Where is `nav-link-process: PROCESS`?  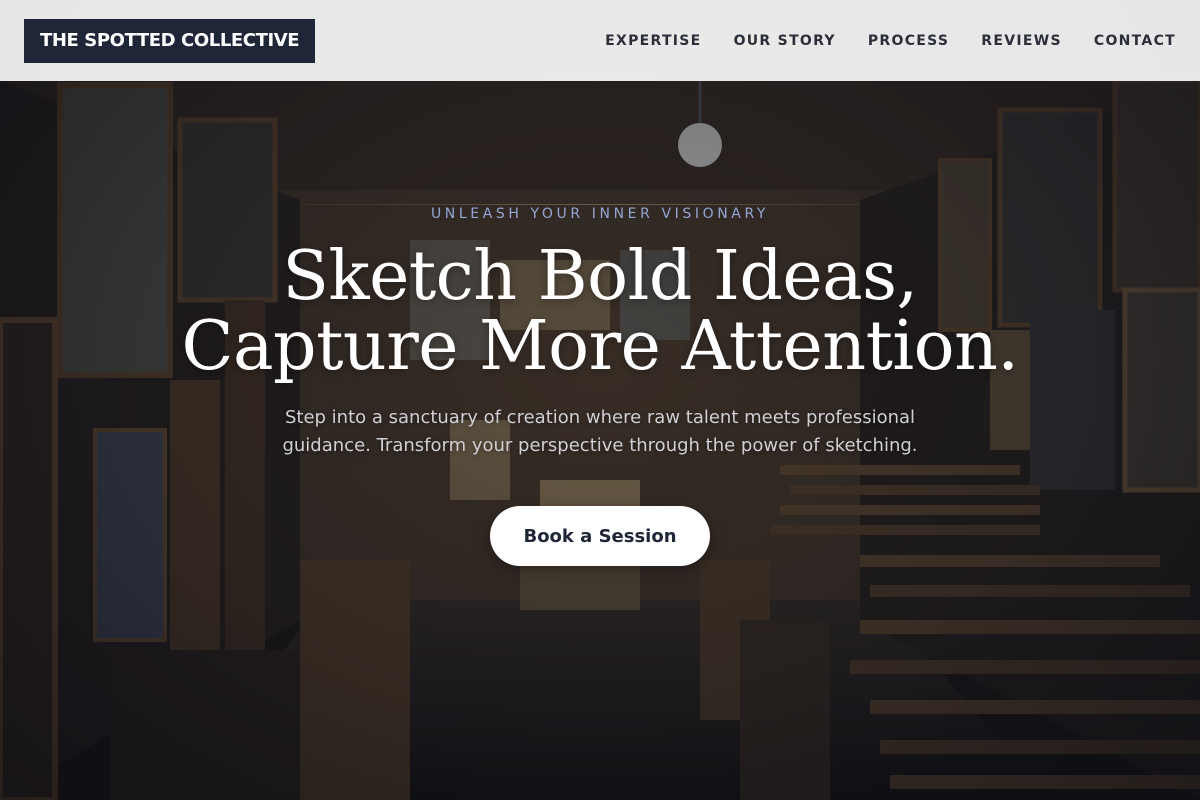
nav-link-process: PROCESS is located at coordinates (908, 41).